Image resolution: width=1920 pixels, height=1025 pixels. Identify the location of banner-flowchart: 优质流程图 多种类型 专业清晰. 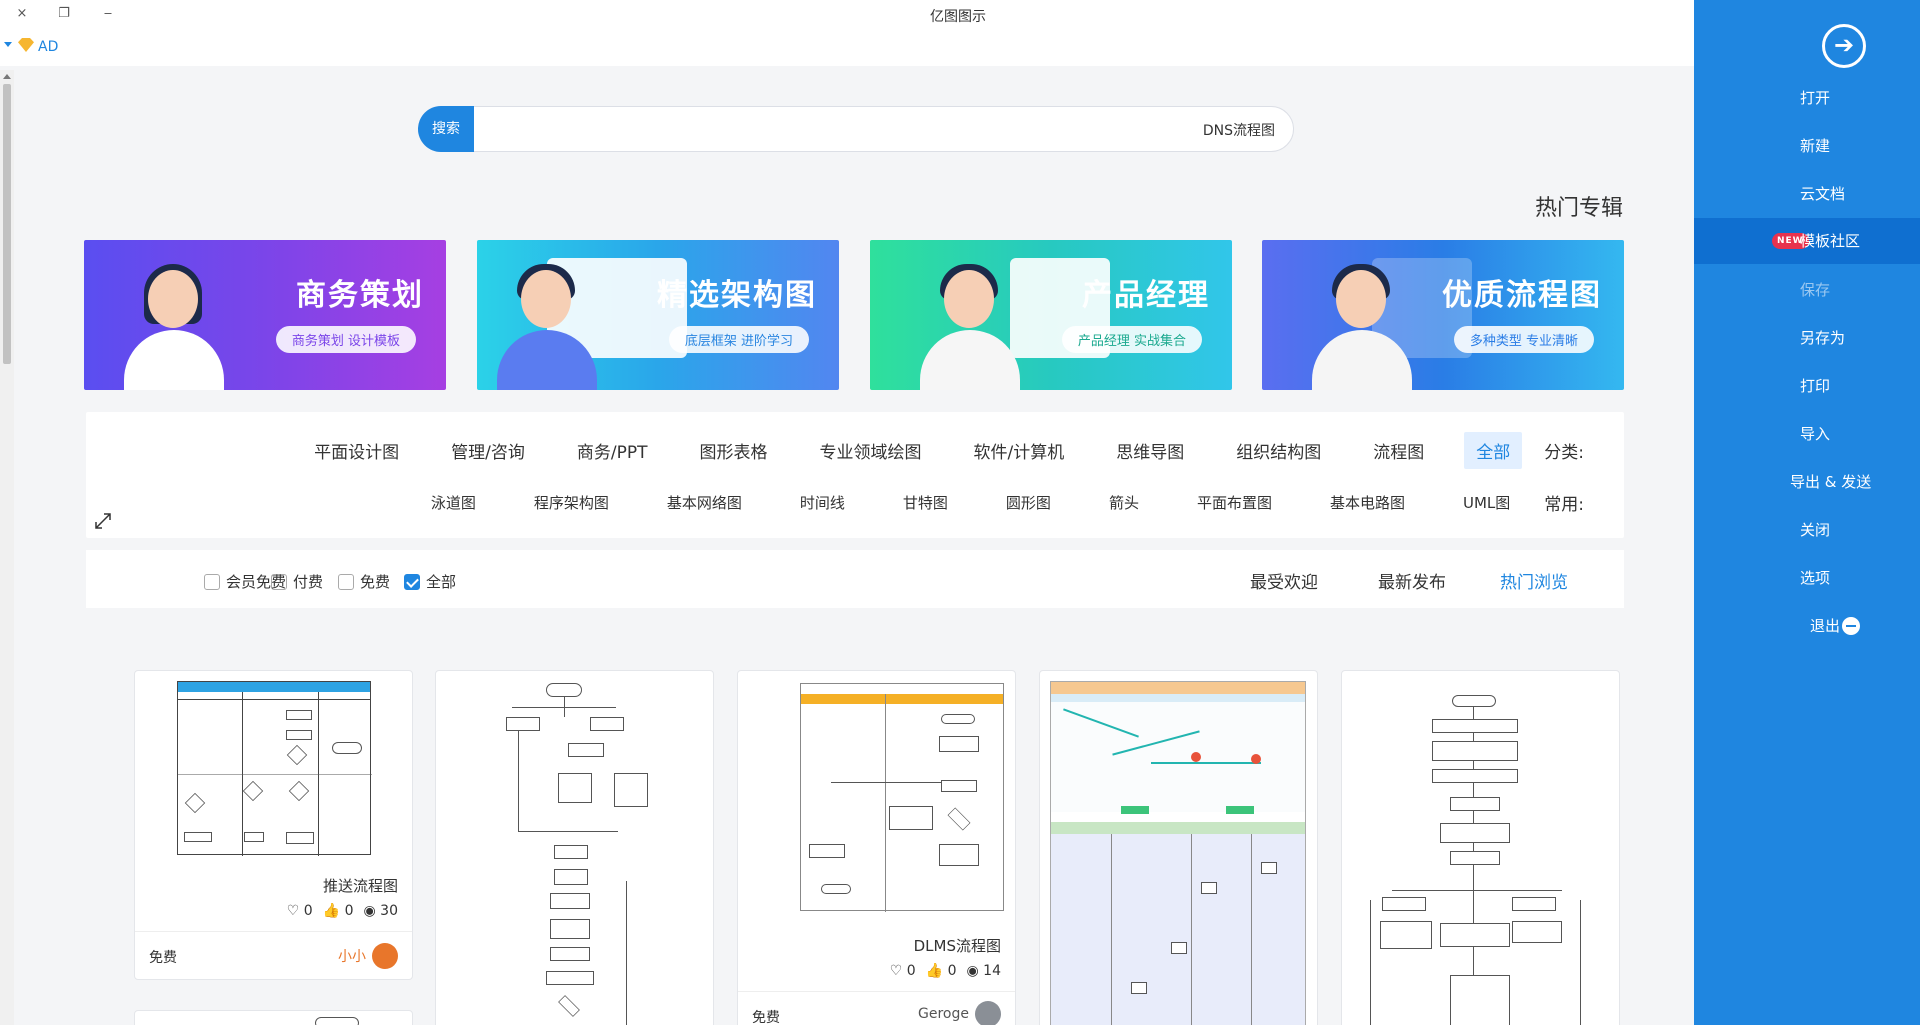
(1443, 315).